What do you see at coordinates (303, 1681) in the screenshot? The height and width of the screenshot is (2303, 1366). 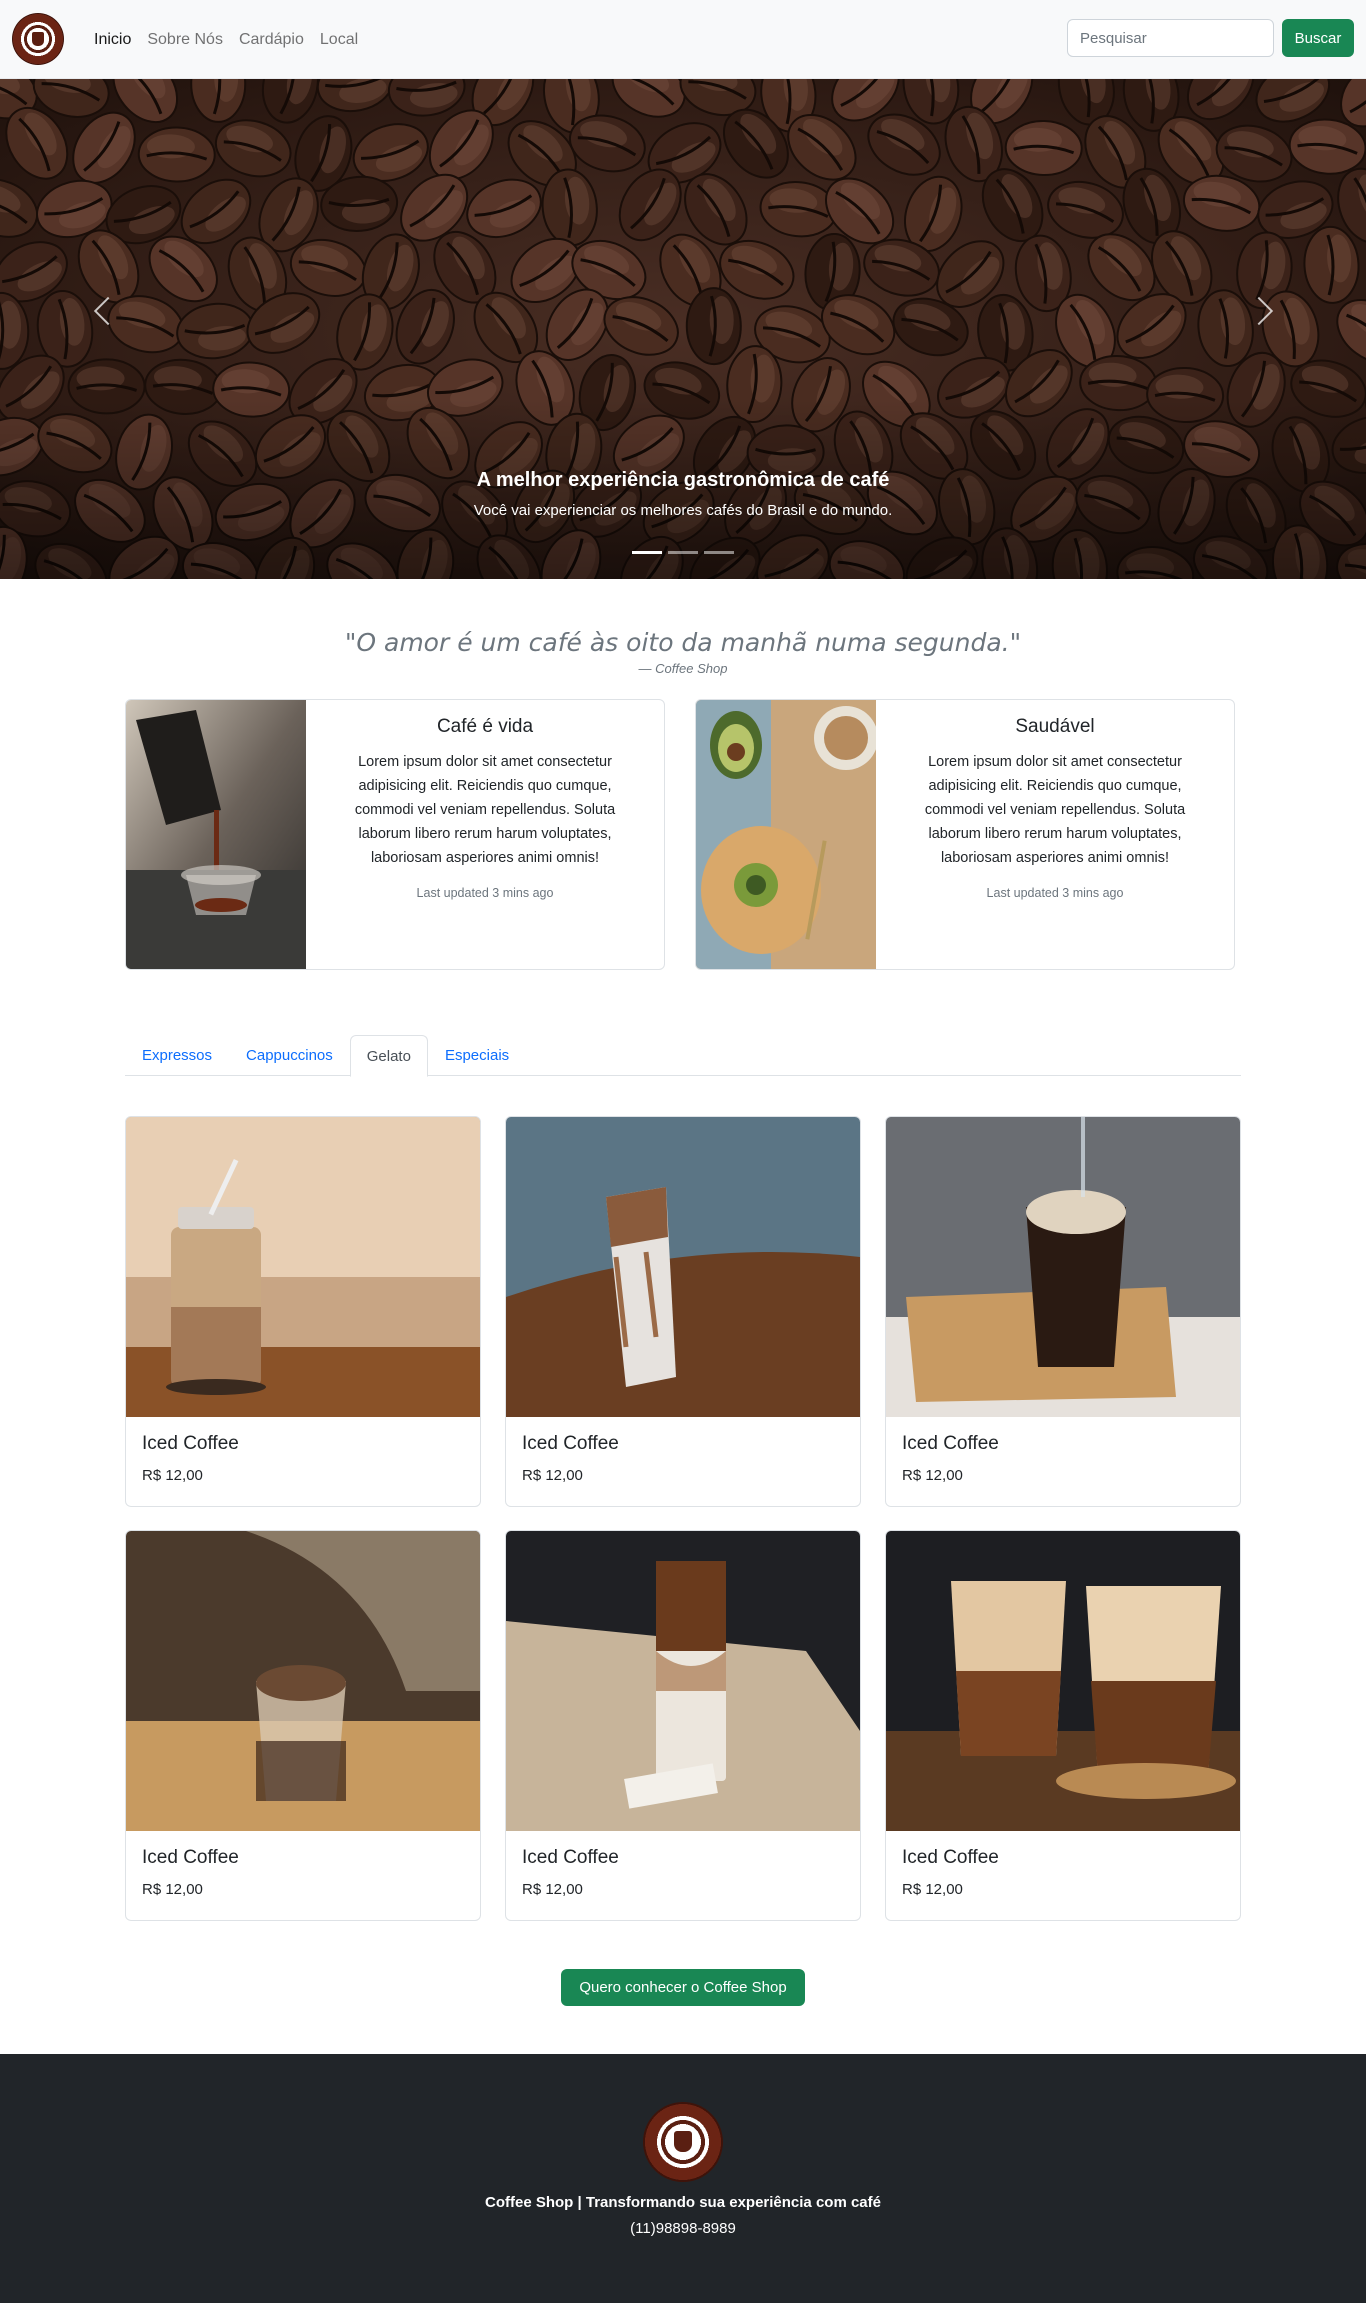 I see `mocha-glass-image` at bounding box center [303, 1681].